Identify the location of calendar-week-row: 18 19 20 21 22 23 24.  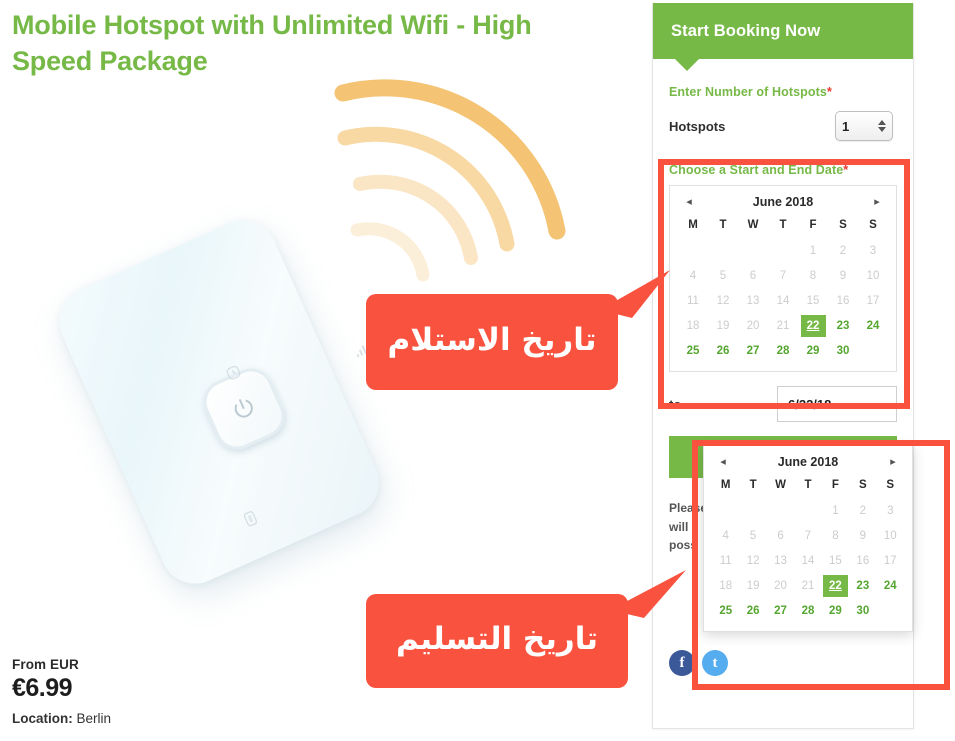
(783, 325).